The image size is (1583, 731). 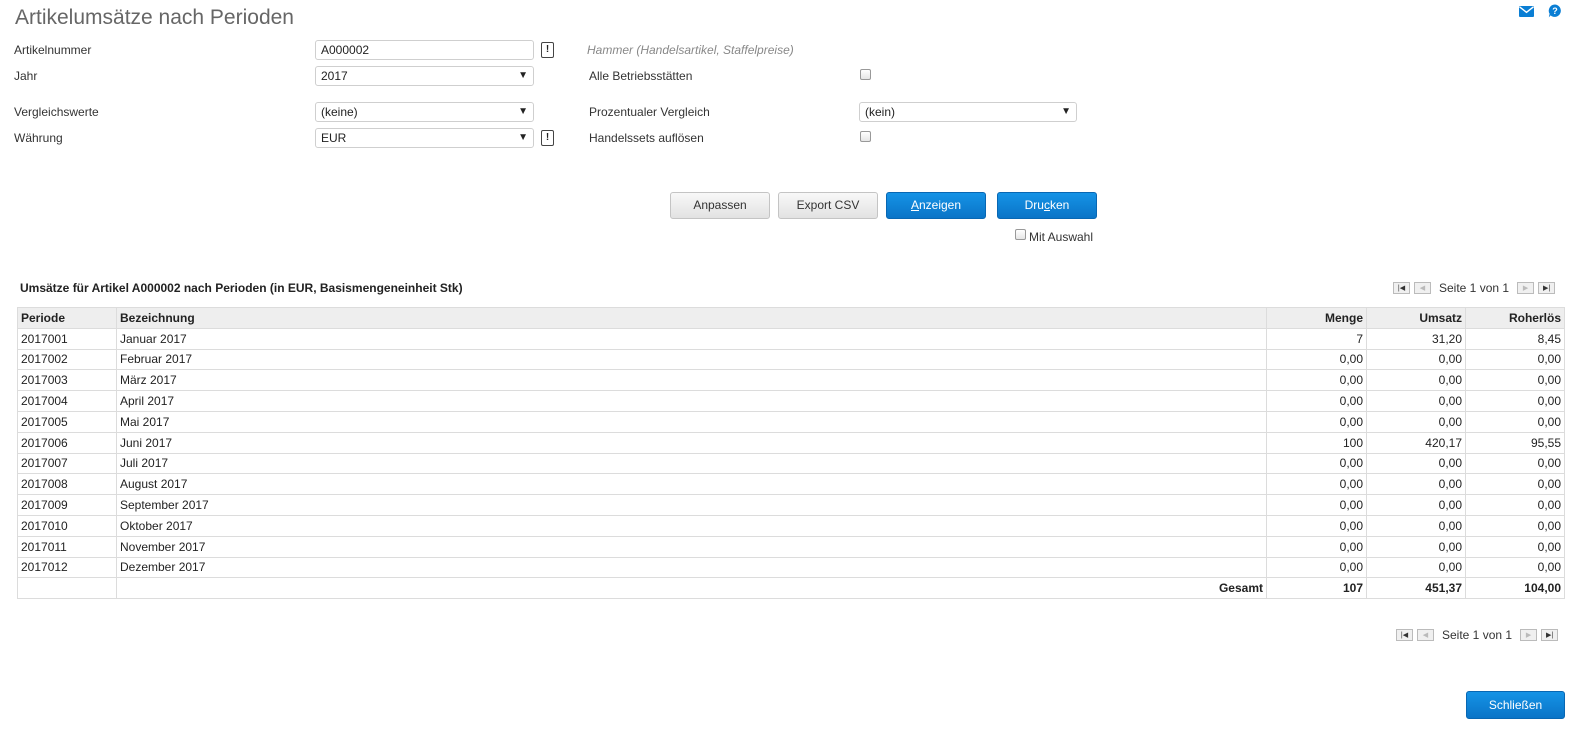 I want to click on handelssets-checkbox, so click(x=865, y=136).